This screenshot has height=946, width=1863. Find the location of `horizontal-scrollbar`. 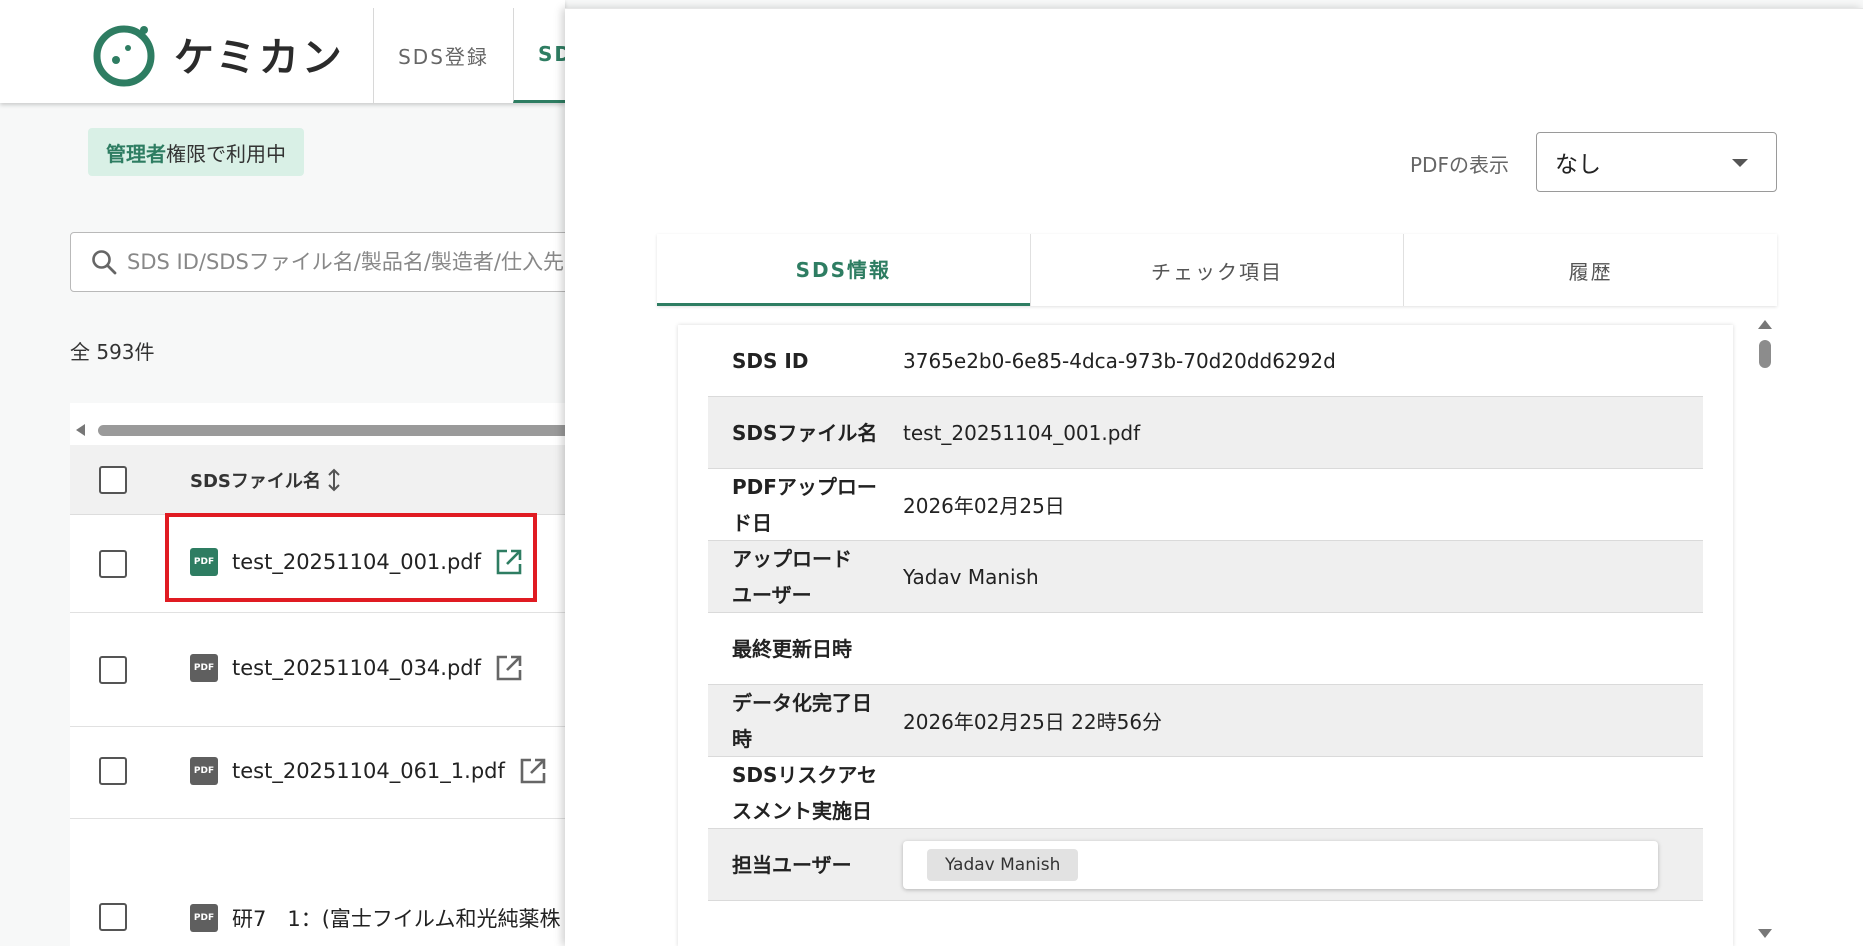

horizontal-scrollbar is located at coordinates (334, 430).